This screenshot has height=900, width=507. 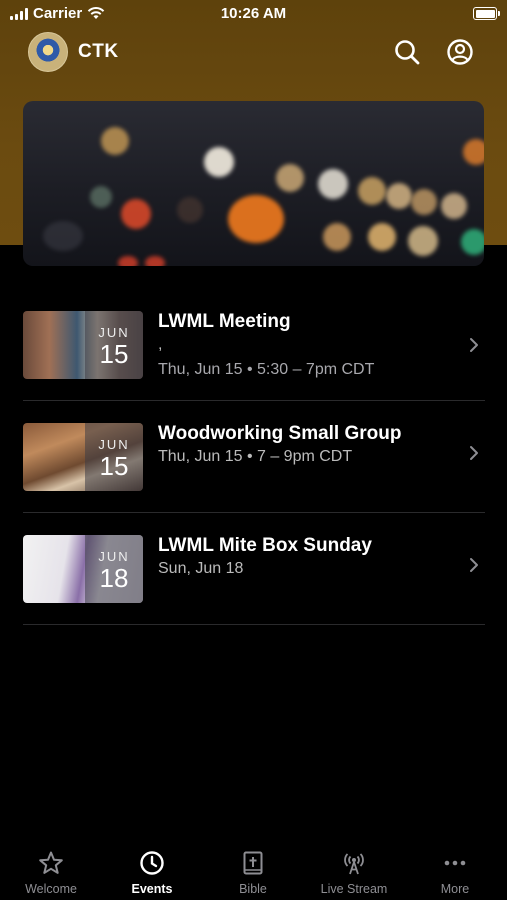 I want to click on clock-icon, so click(x=152, y=863).